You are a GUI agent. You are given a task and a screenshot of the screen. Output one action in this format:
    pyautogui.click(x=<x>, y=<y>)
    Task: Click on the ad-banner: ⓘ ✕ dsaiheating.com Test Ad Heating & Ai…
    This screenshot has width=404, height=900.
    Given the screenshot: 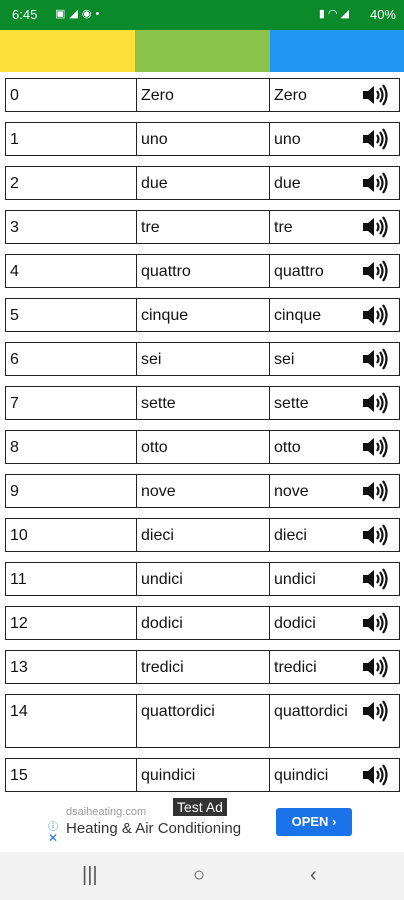 What is the action you would take?
    pyautogui.click(x=202, y=824)
    